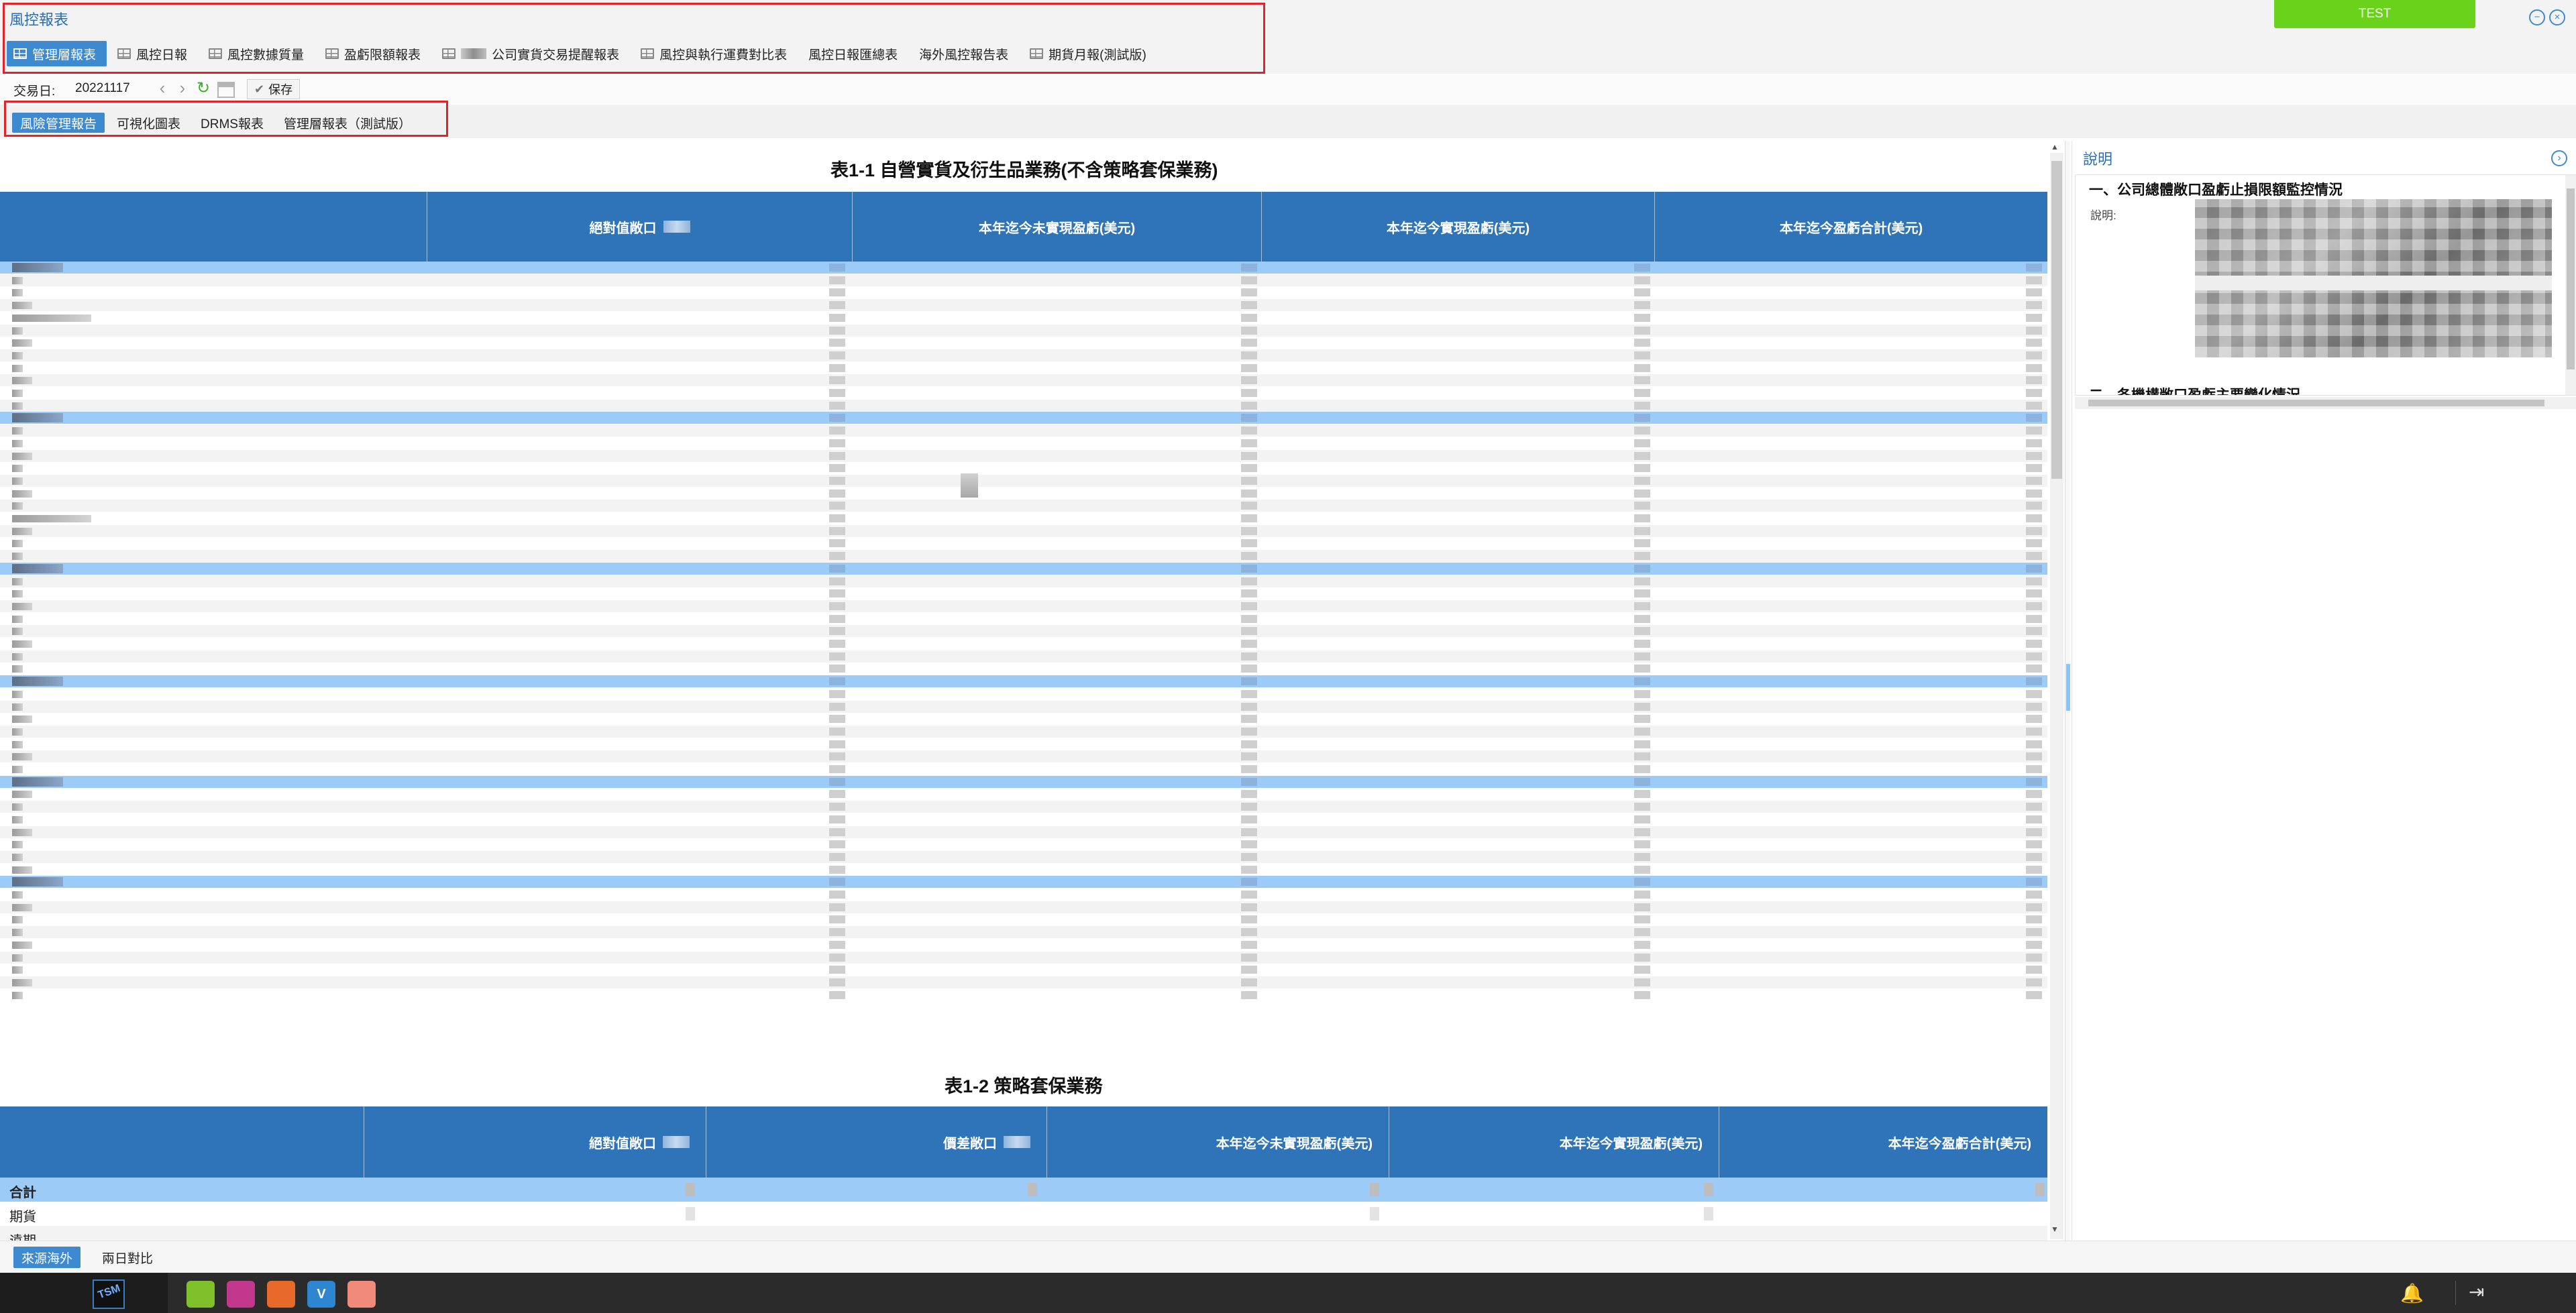 This screenshot has width=2576, height=1313. I want to click on tab-freight-compare: 風控與執行運費對比表, so click(716, 53).